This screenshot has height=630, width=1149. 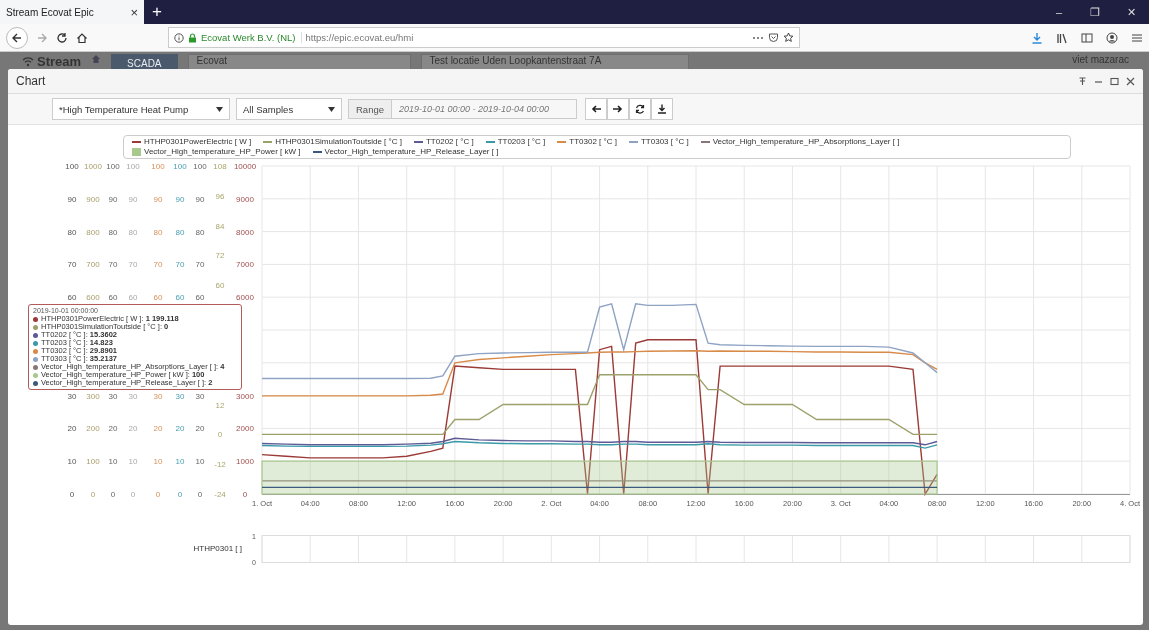 What do you see at coordinates (484, 109) in the screenshot?
I see `date-range-field: 2019-10-01 00:00 - 2019-10-04 00:00` at bounding box center [484, 109].